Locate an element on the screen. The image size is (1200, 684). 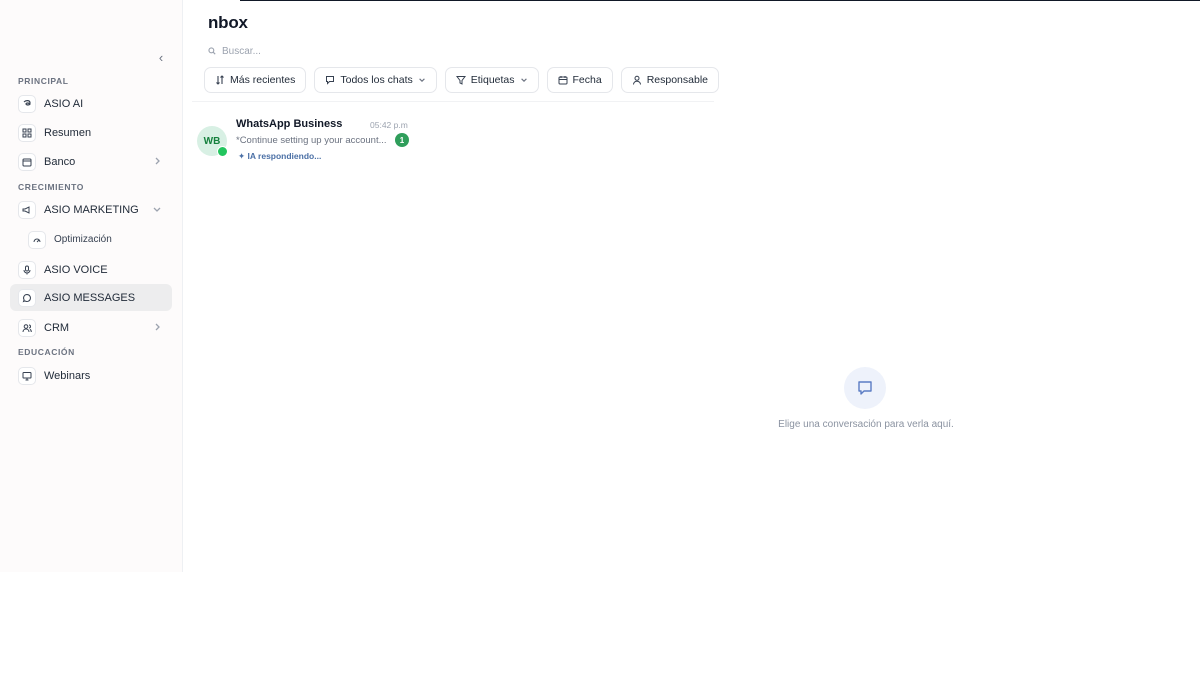
sidebar-item-label: ASIO AI is located at coordinates (64, 103).